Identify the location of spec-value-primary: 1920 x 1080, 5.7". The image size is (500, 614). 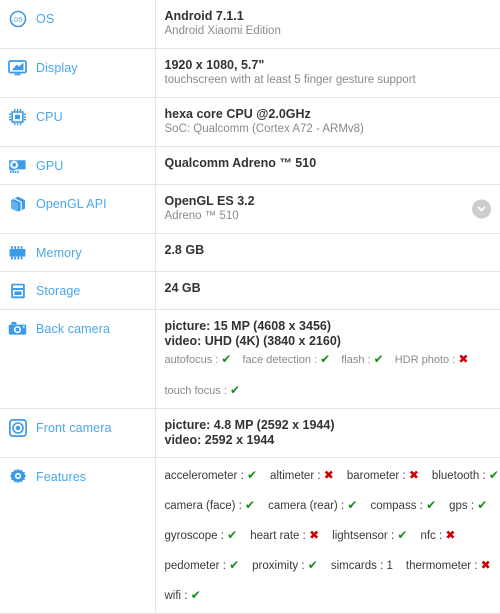
(214, 65).